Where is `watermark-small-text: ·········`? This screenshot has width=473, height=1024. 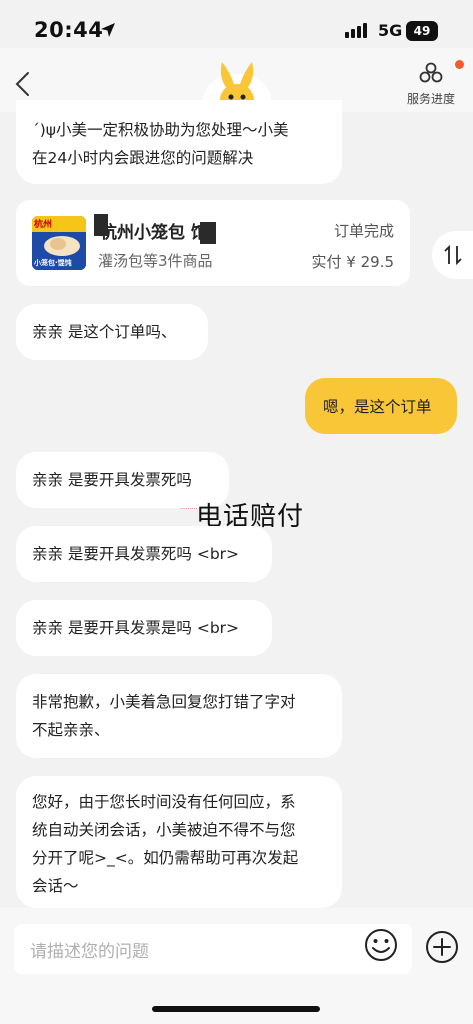 watermark-small-text: ········· is located at coordinates (189, 509).